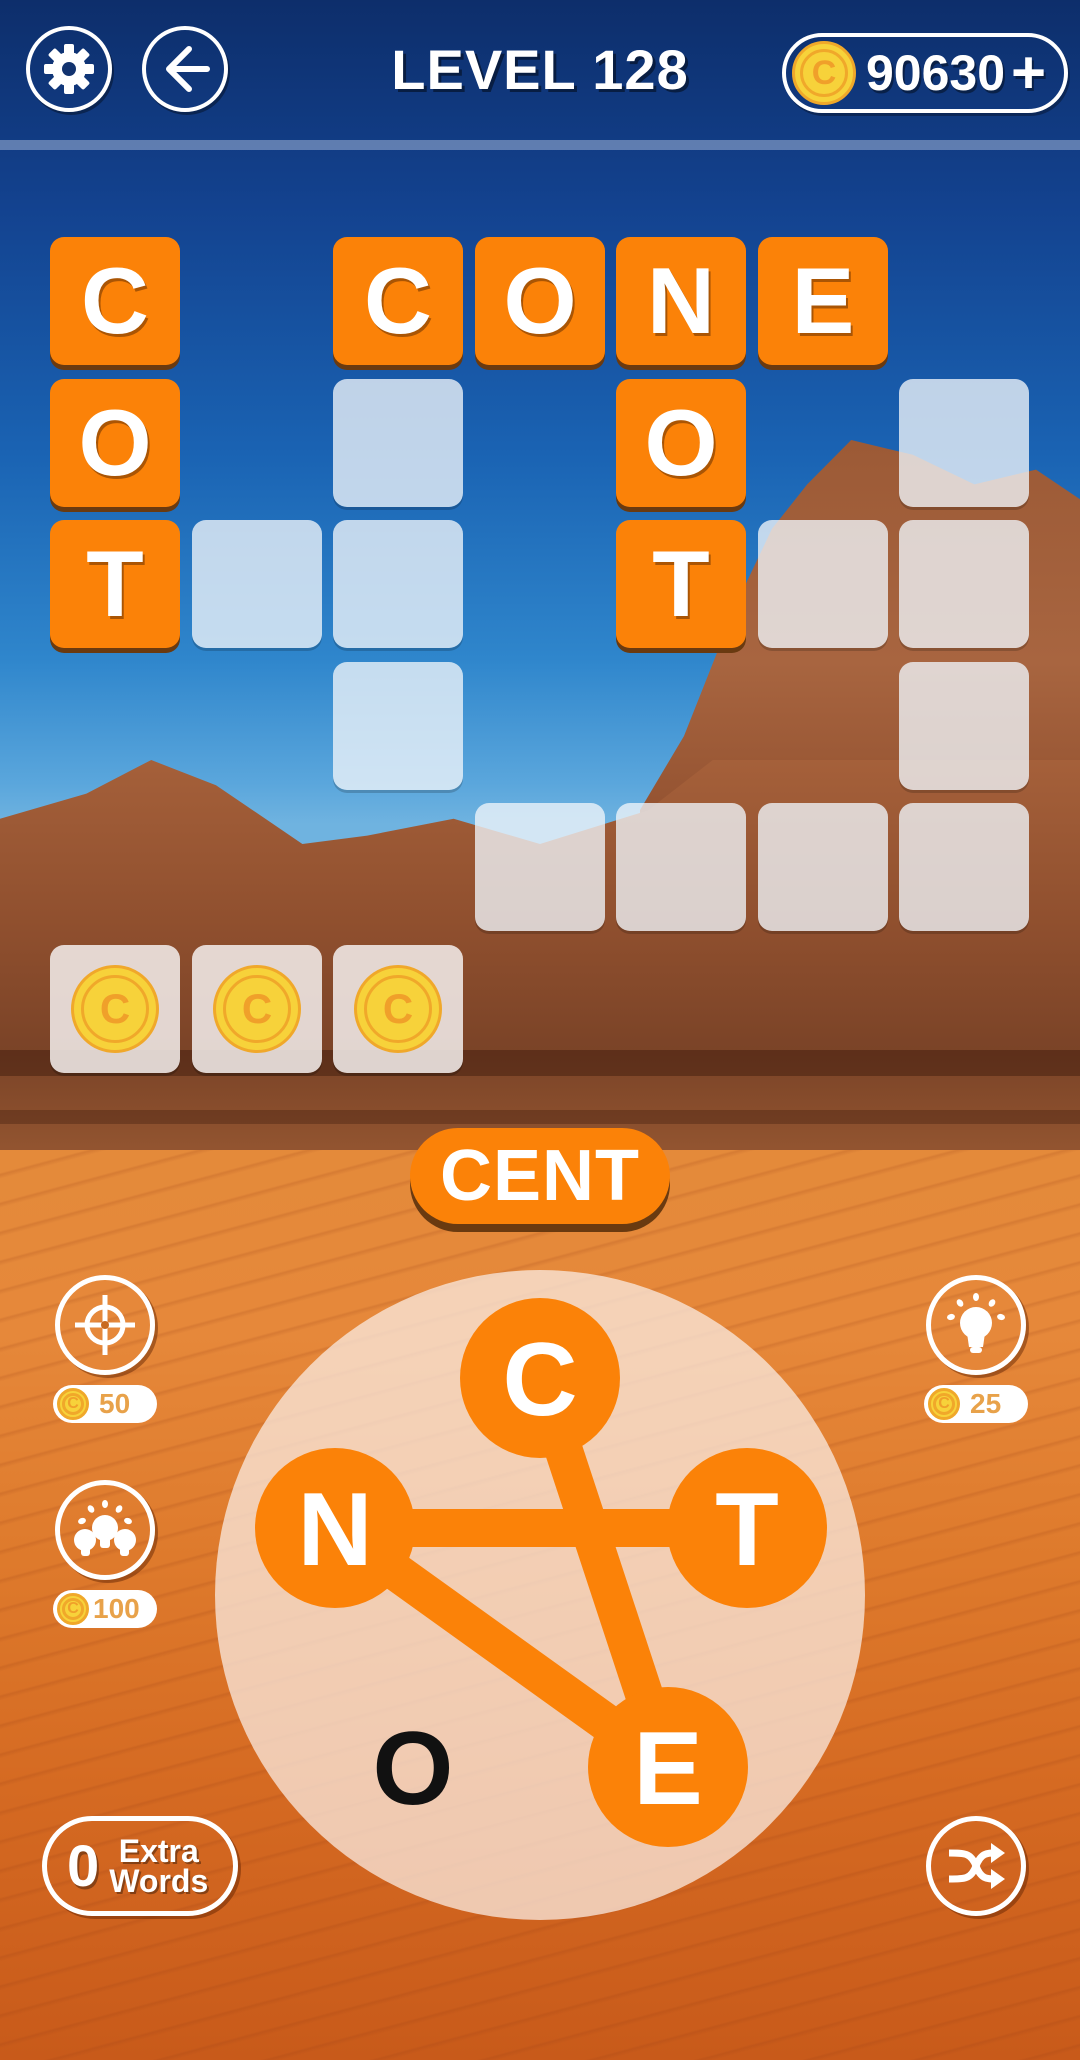 Image resolution: width=1080 pixels, height=2060 pixels. Describe the element at coordinates (159, 1881) in the screenshot. I see `extra-words-label-line2: Words` at that location.